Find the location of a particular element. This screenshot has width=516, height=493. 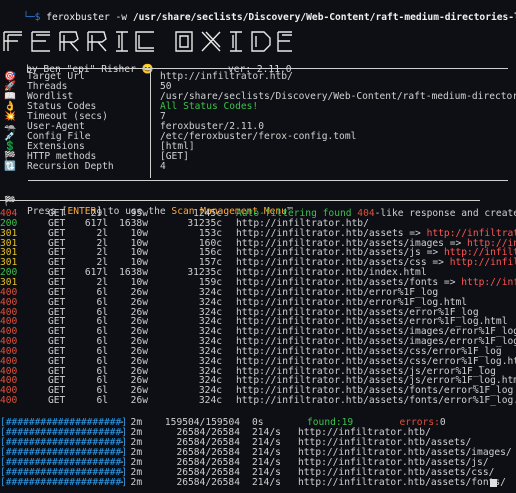

elapsed-time: - 2m is located at coordinates (131, 482).